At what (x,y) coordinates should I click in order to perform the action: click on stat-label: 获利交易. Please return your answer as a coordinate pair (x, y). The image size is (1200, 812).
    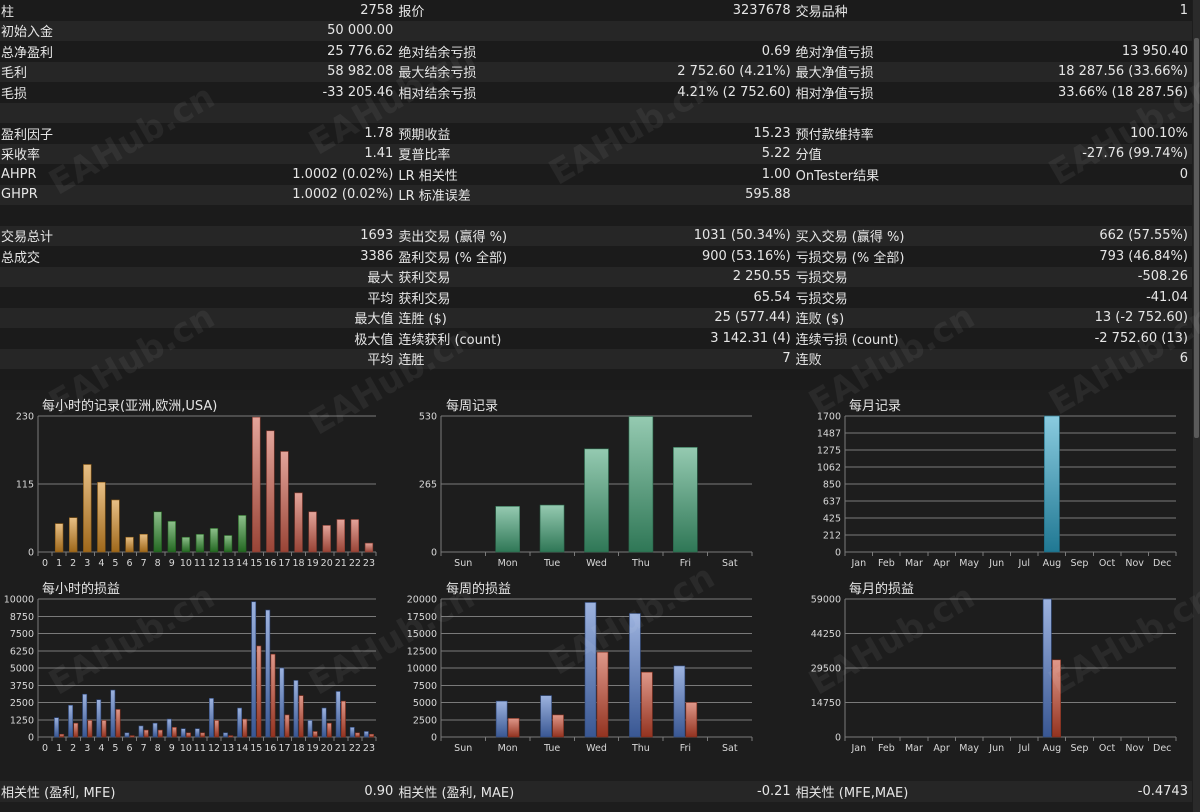
    Looking at the image, I should click on (424, 279).